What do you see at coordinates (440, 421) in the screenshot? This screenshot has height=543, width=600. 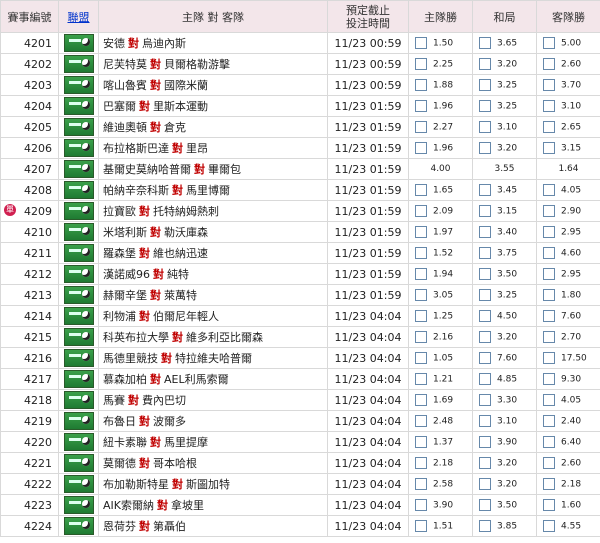 I see `home-win-cell: 2.48` at bounding box center [440, 421].